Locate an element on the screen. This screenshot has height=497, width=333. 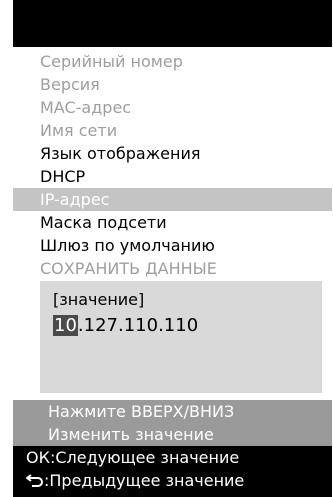
key-hint-ok: ОК:Следующее значение is located at coordinates (133, 457).